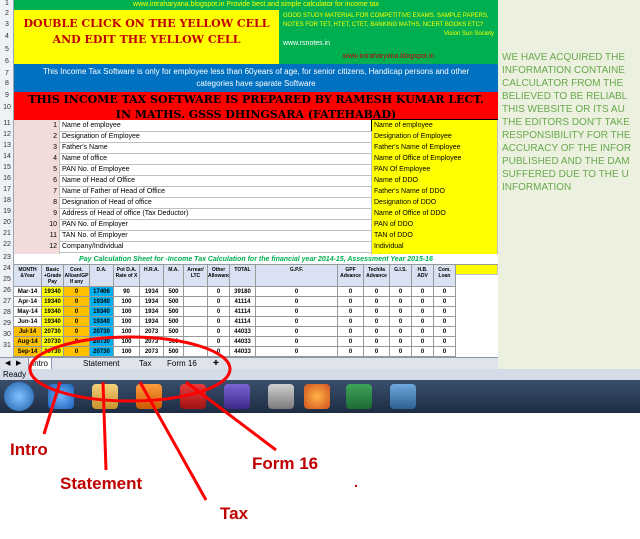 This screenshot has height=539, width=640. Describe the element at coordinates (7, 134) in the screenshot. I see `row-number: 12` at that location.